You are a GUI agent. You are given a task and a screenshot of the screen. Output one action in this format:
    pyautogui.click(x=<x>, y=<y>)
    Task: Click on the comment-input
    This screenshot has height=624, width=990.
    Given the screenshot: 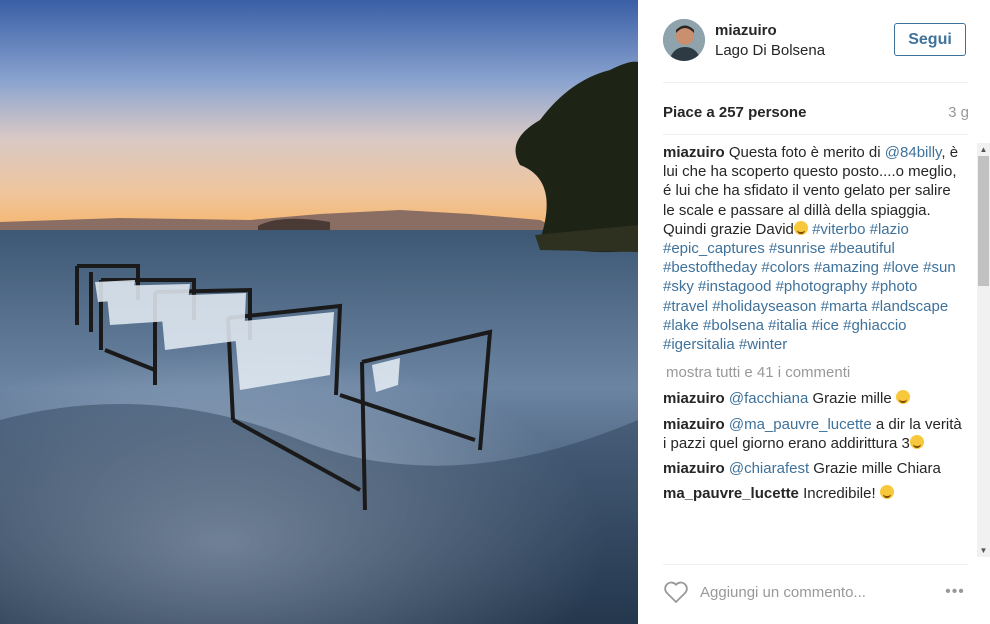 What is the action you would take?
    pyautogui.click(x=810, y=592)
    